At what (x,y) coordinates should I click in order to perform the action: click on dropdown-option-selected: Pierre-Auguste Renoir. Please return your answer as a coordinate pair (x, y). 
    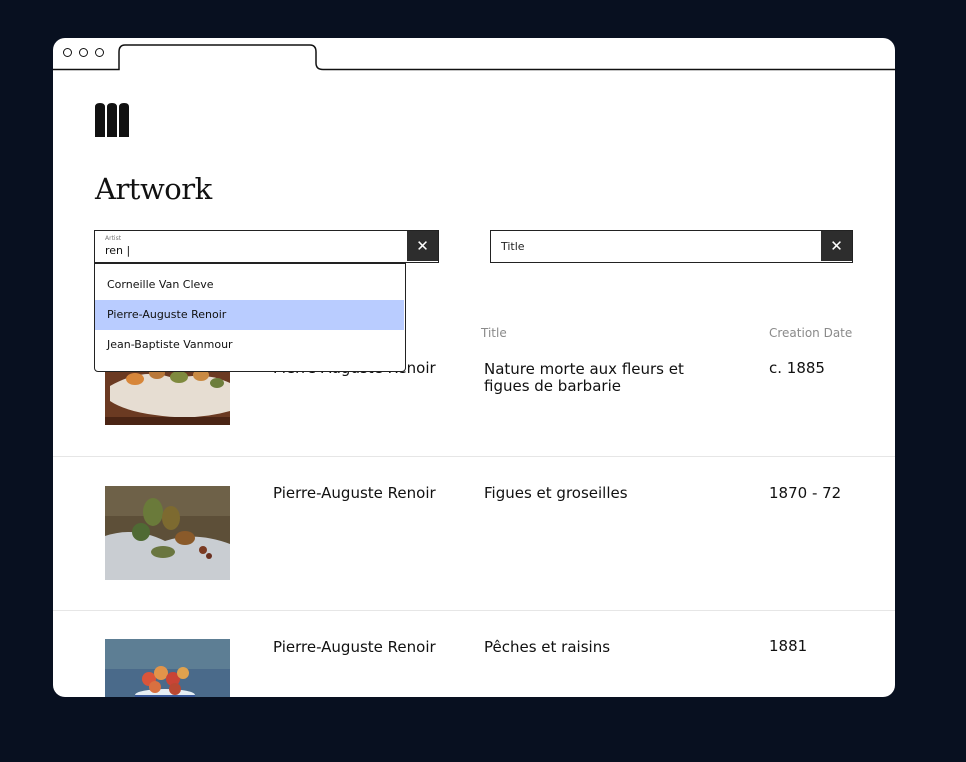
    Looking at the image, I should click on (249, 315).